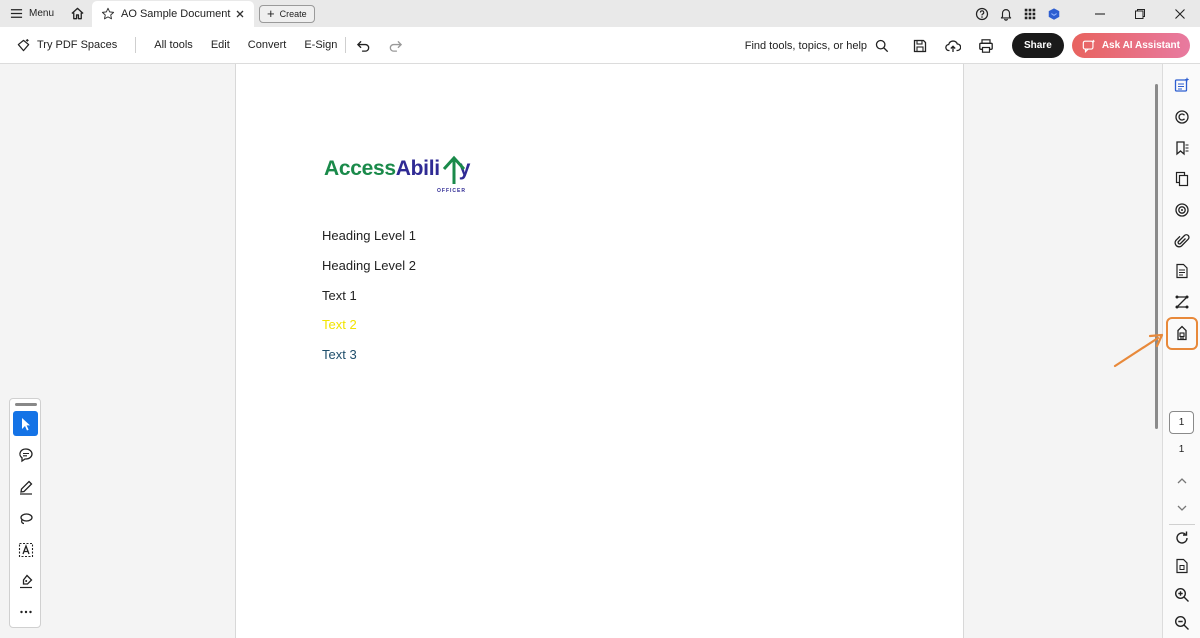 This screenshot has height=638, width=1200. I want to click on minimize-icon, so click(1100, 13).